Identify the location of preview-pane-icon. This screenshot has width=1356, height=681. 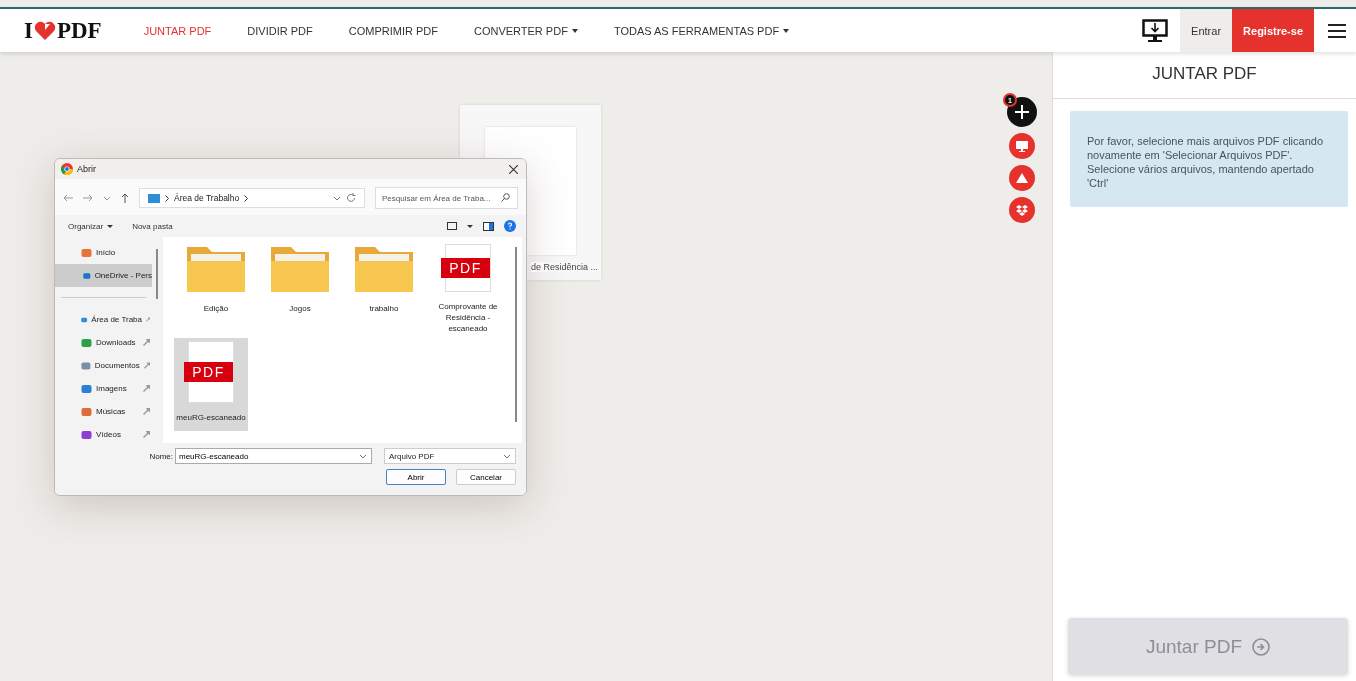
(488, 226).